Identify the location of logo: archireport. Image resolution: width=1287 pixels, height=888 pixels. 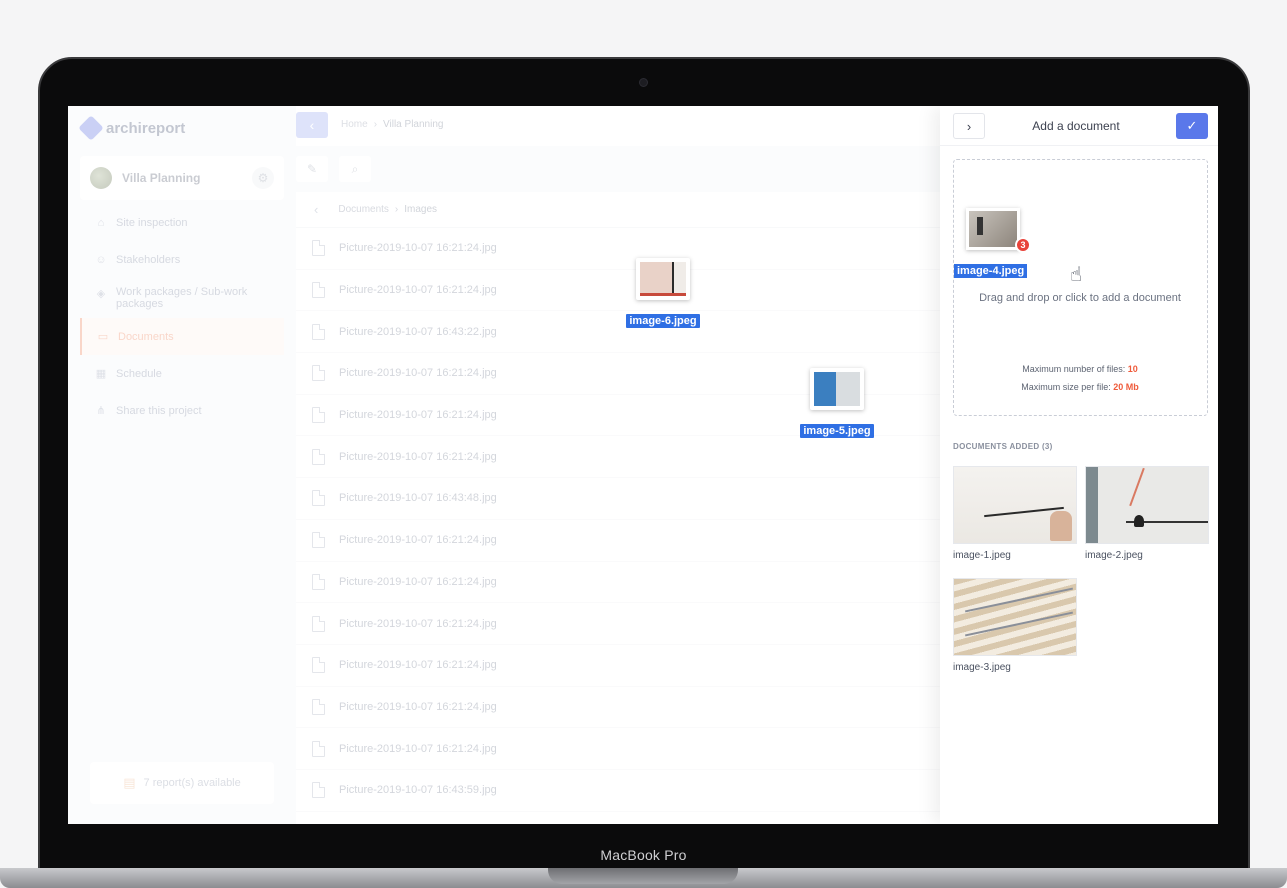
(132, 128).